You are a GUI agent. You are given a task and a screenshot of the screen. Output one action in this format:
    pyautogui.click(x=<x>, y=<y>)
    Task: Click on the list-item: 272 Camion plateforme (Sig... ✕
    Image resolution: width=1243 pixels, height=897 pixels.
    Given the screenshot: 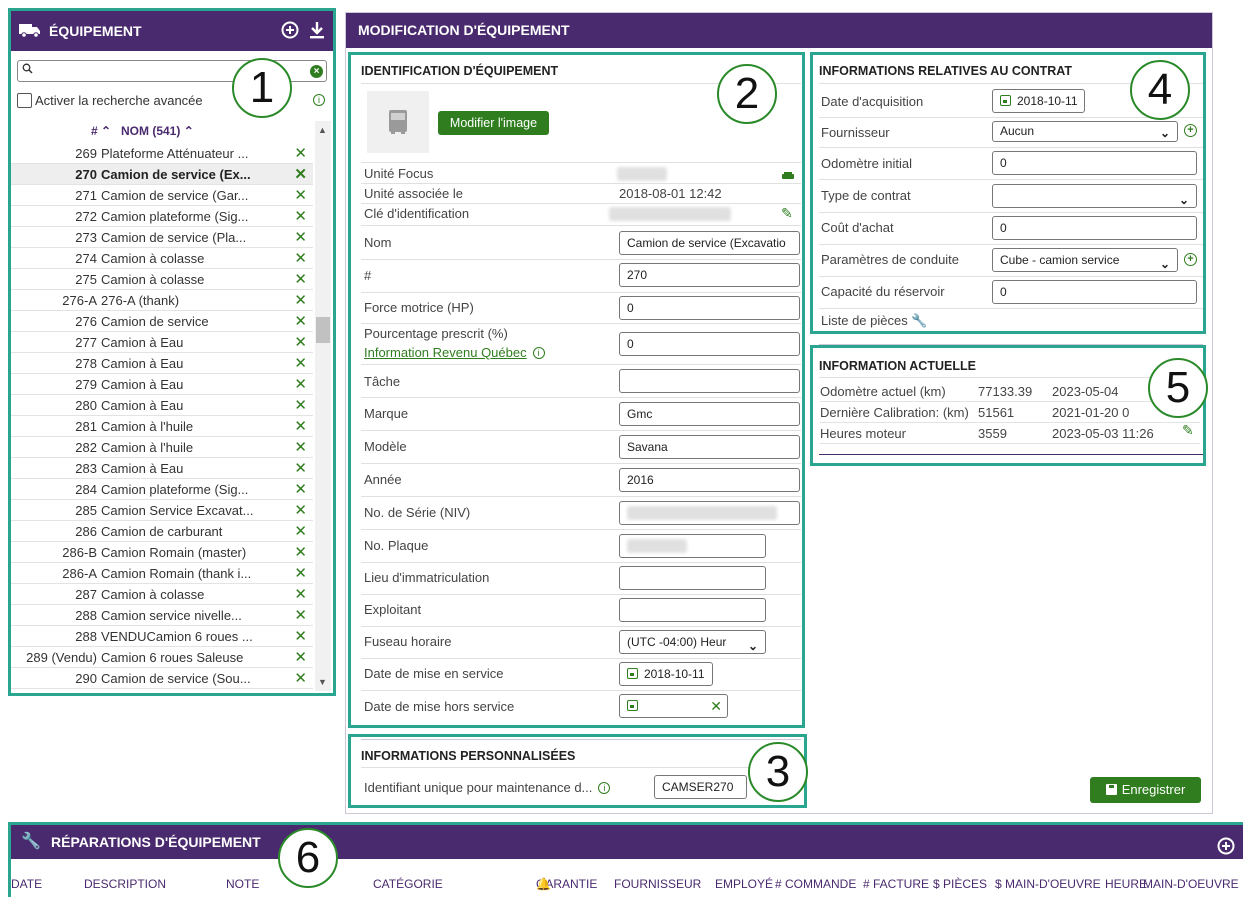 What is the action you would take?
    pyautogui.click(x=162, y=216)
    